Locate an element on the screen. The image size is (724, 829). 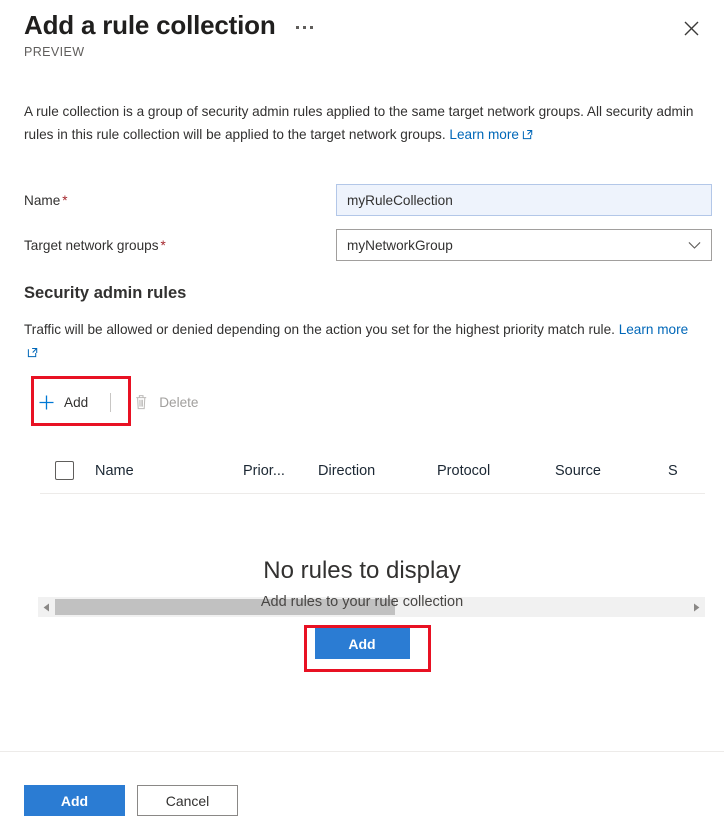
title-row: Add a rule collection is located at coordinates (171, 25).